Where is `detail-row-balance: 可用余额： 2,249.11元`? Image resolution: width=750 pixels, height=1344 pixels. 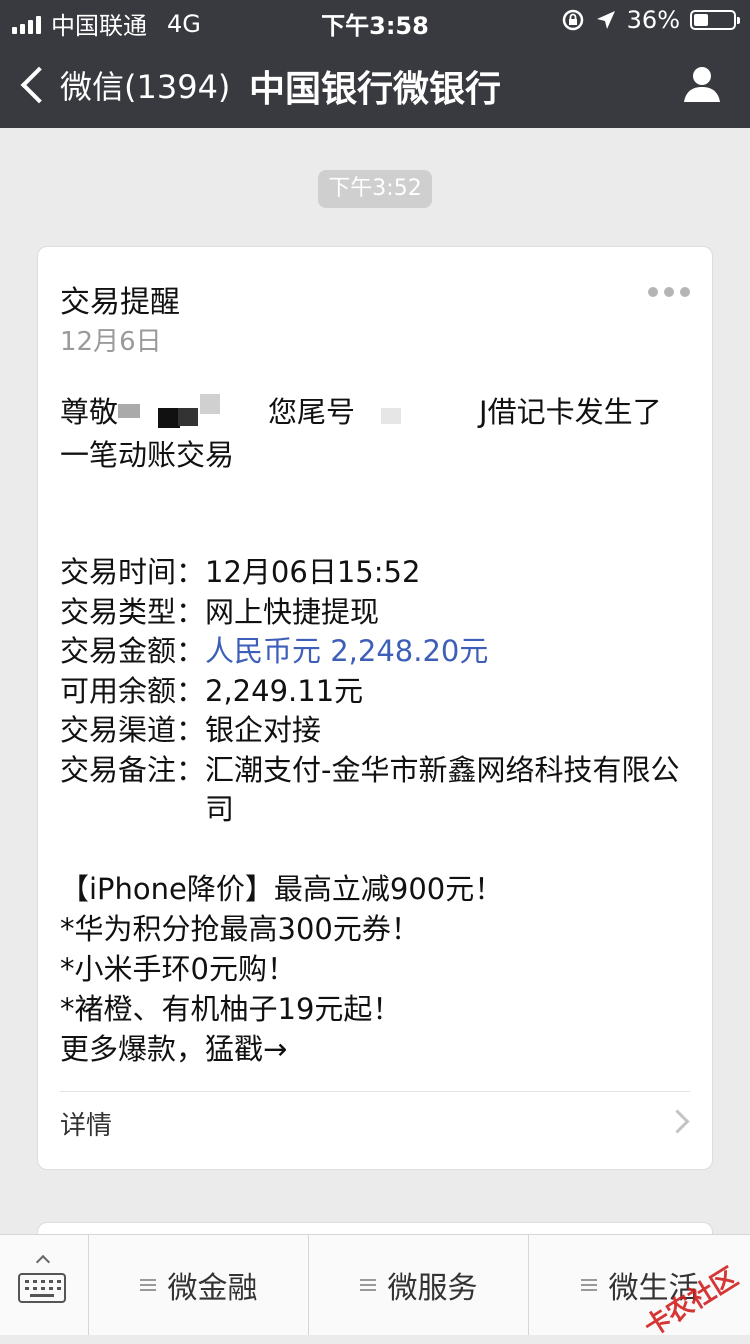 detail-row-balance: 可用余额： 2,249.11元 is located at coordinates (370, 692).